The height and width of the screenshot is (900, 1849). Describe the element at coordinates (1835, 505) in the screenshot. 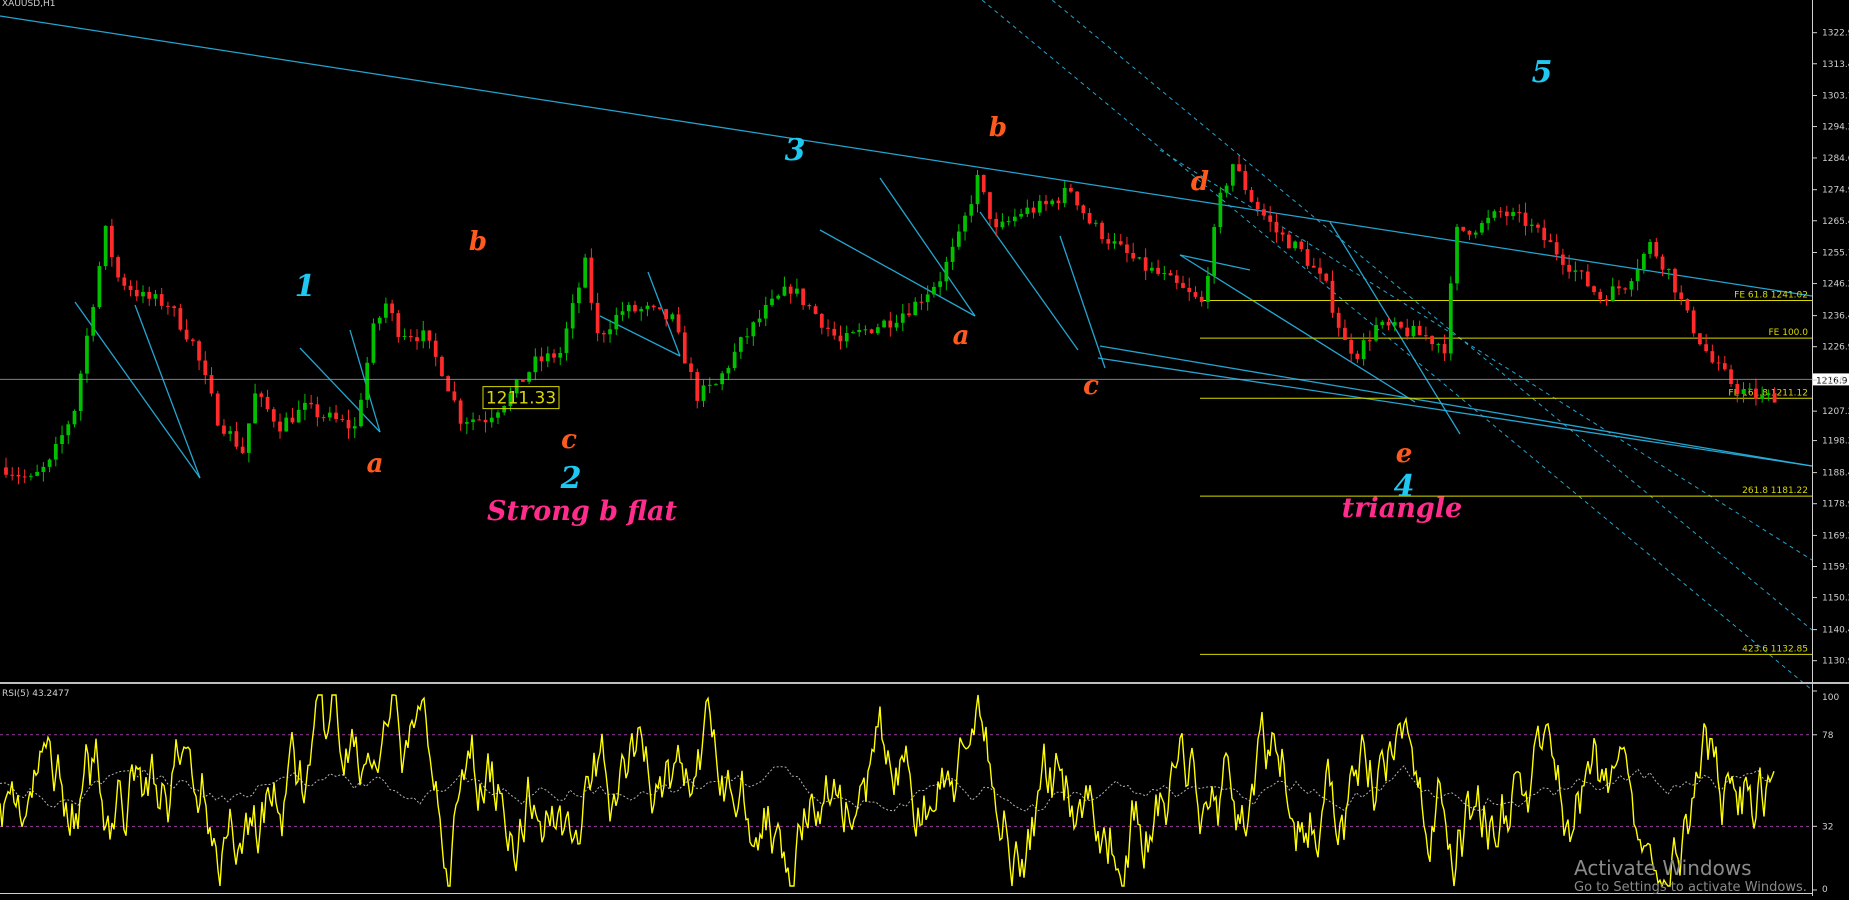

I see `price-axis-label: 1178.9` at that location.